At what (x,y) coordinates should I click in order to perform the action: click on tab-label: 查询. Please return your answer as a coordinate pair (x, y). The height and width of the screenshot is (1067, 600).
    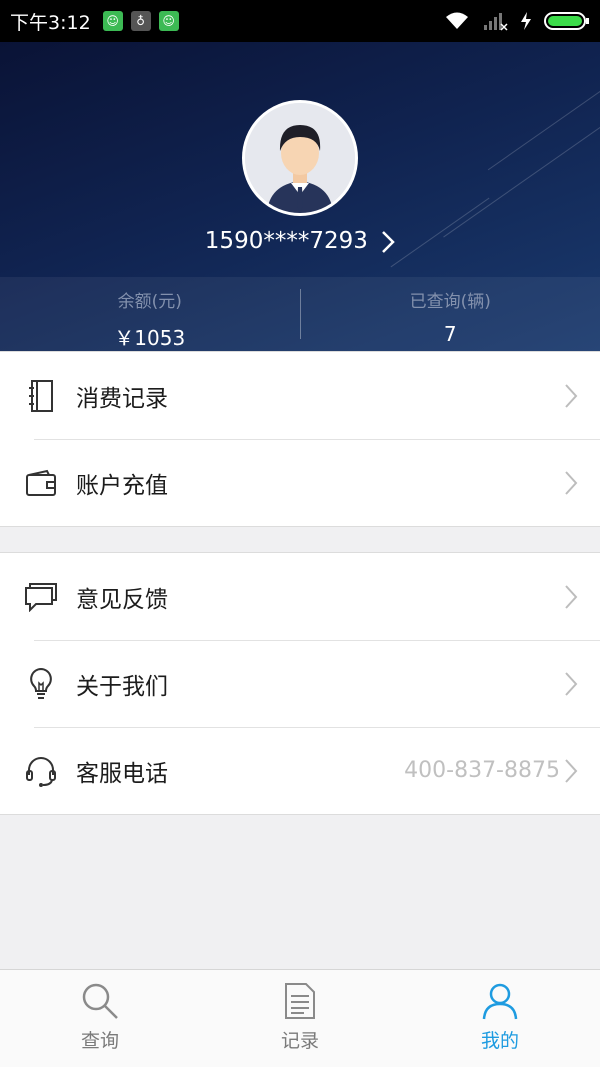
    Looking at the image, I should click on (99, 1041).